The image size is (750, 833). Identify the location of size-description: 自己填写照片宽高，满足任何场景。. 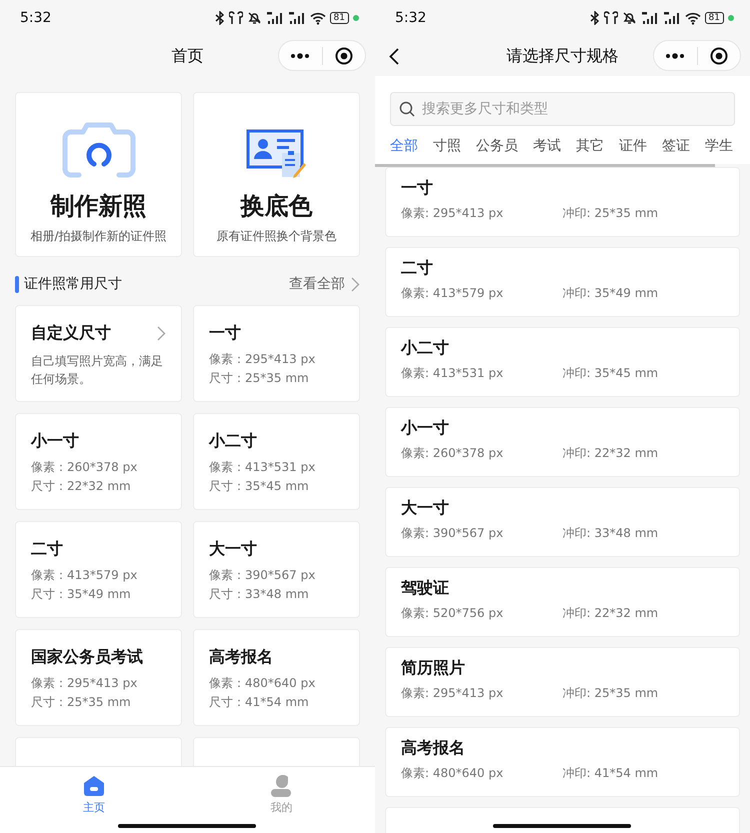
(97, 370).